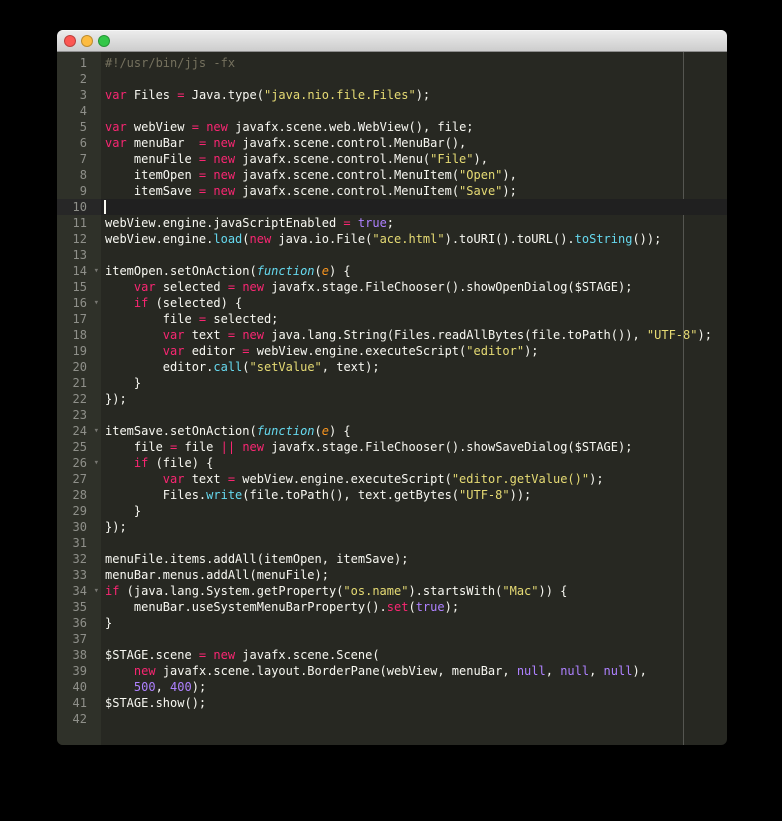 This screenshot has width=782, height=821. I want to click on gutter-line-number: 6, so click(79, 143).